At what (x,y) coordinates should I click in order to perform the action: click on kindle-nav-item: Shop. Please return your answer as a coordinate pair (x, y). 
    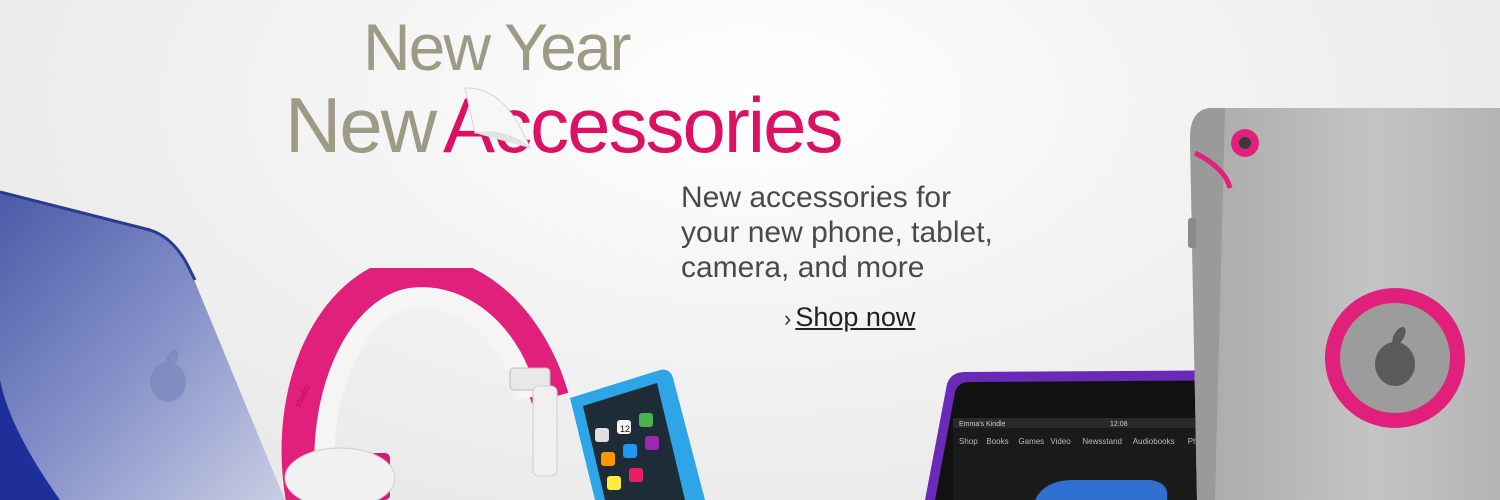
    Looking at the image, I should click on (968, 441).